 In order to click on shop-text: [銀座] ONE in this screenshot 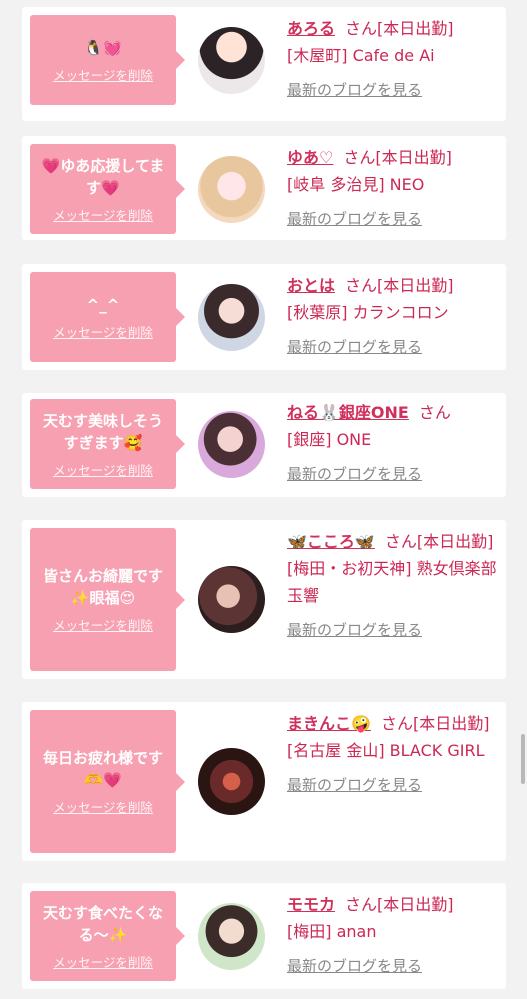, I will do `click(329, 439)`.